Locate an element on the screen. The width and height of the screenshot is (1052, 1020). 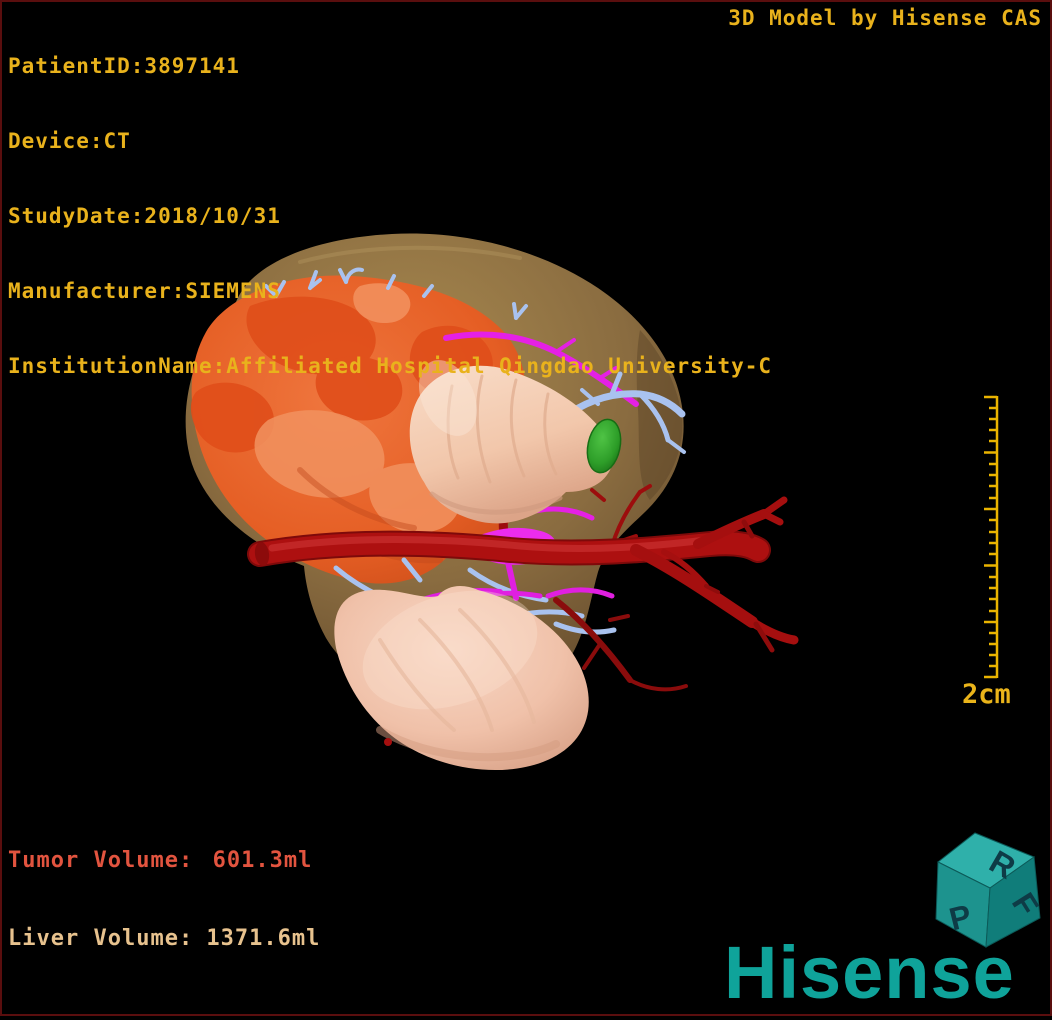
tumor-volume-row: Tumor Volume: 601.3ml is located at coordinates (160, 861).